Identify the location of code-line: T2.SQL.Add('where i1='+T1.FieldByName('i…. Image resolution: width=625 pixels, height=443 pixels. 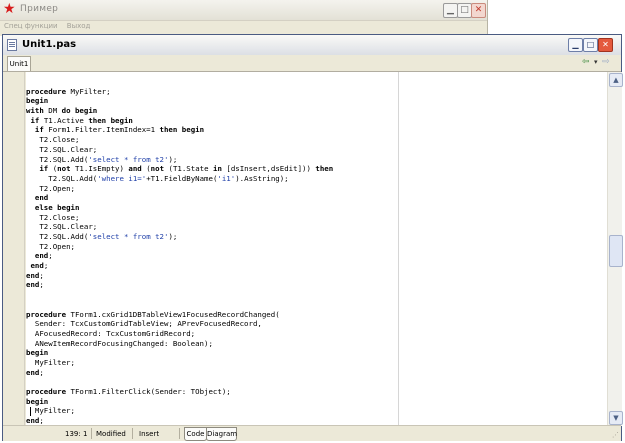
(179, 179).